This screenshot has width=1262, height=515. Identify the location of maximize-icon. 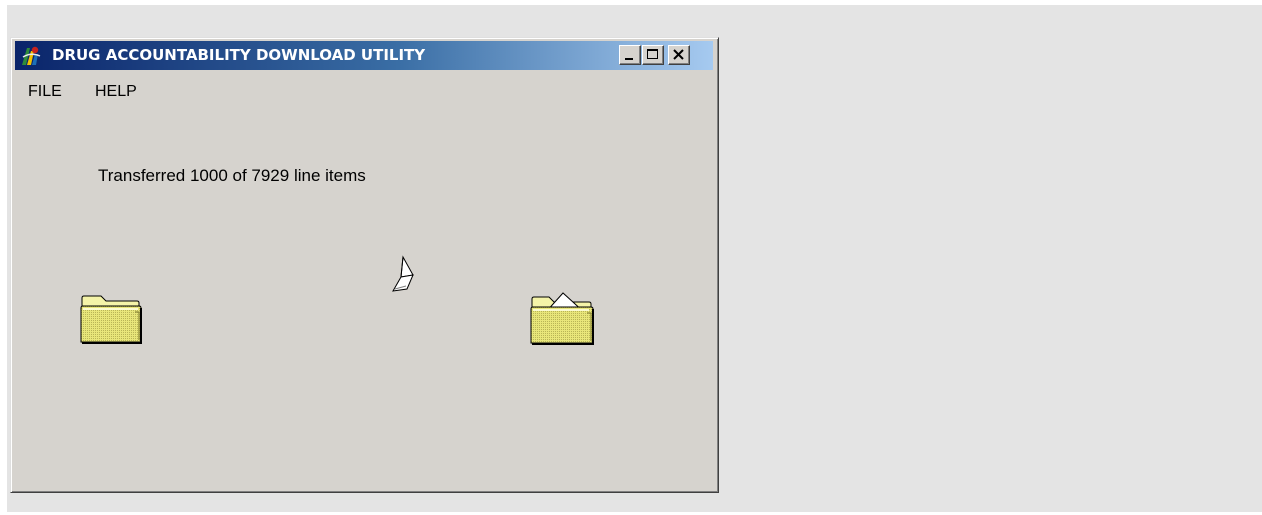
(652, 54).